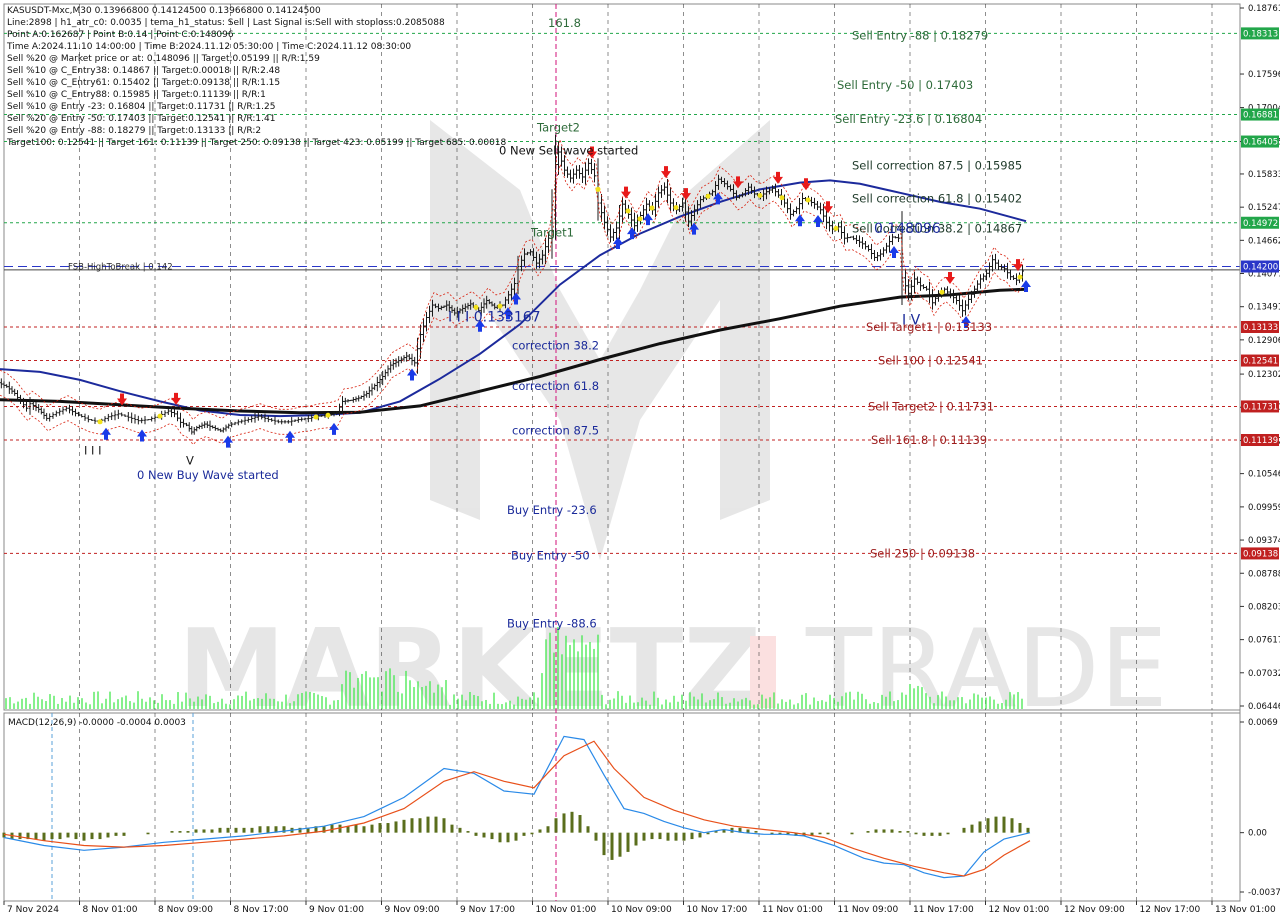  Describe the element at coordinates (1264, 641) in the screenshot. I see `price-tick-label: 0.07617` at that location.